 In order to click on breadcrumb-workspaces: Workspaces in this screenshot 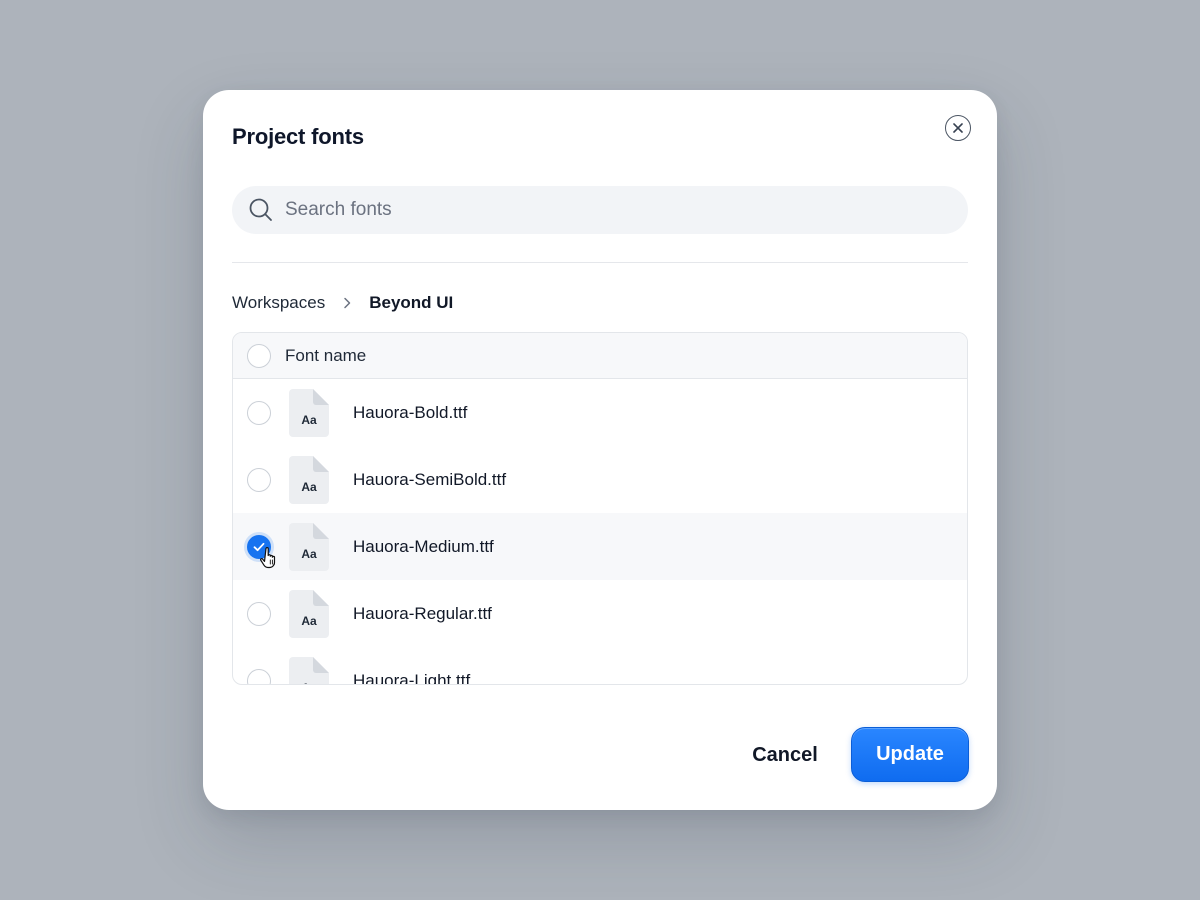, I will do `click(278, 303)`.